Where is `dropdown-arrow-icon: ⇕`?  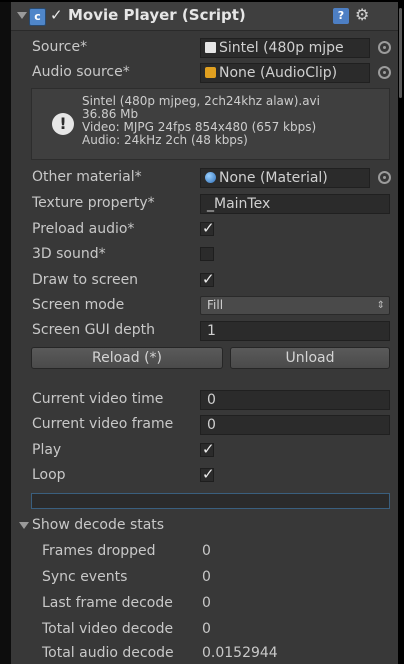 dropdown-arrow-icon: ⇕ is located at coordinates (380, 305).